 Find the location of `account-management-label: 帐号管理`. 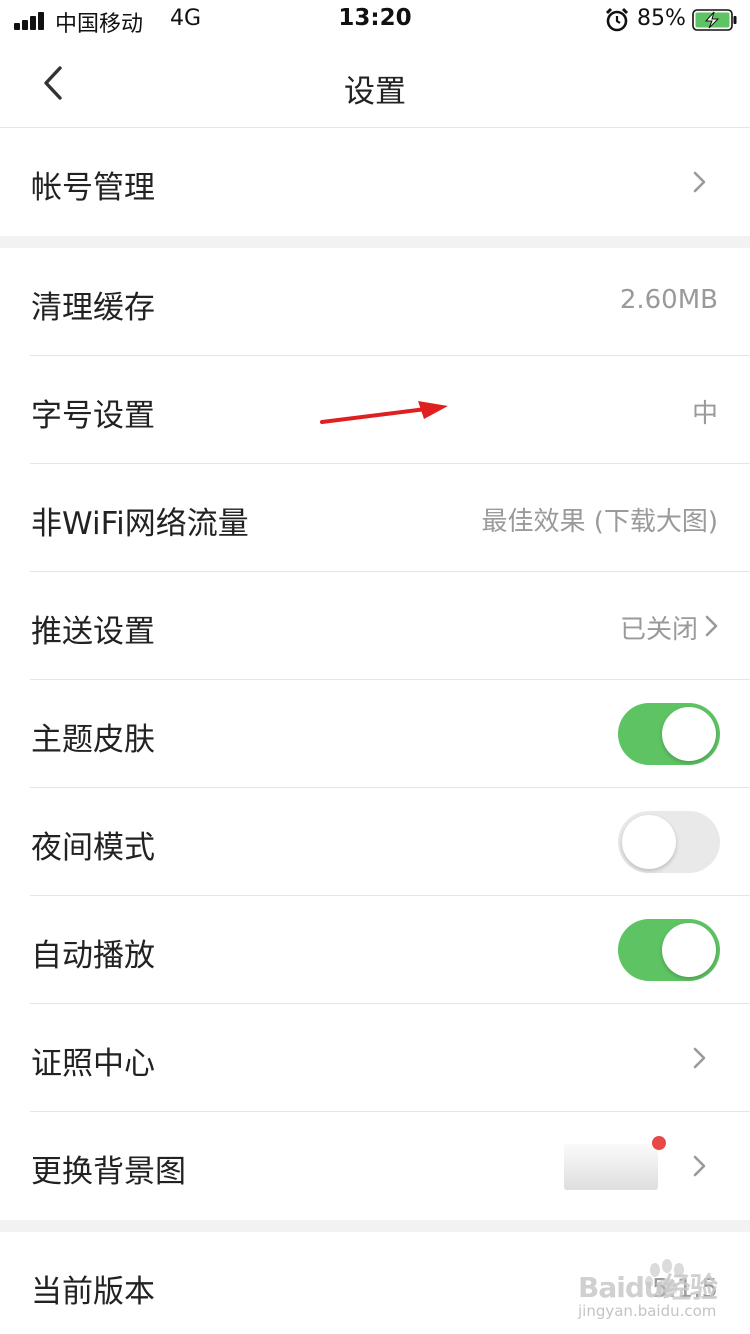

account-management-label: 帐号管理 is located at coordinates (93, 188).